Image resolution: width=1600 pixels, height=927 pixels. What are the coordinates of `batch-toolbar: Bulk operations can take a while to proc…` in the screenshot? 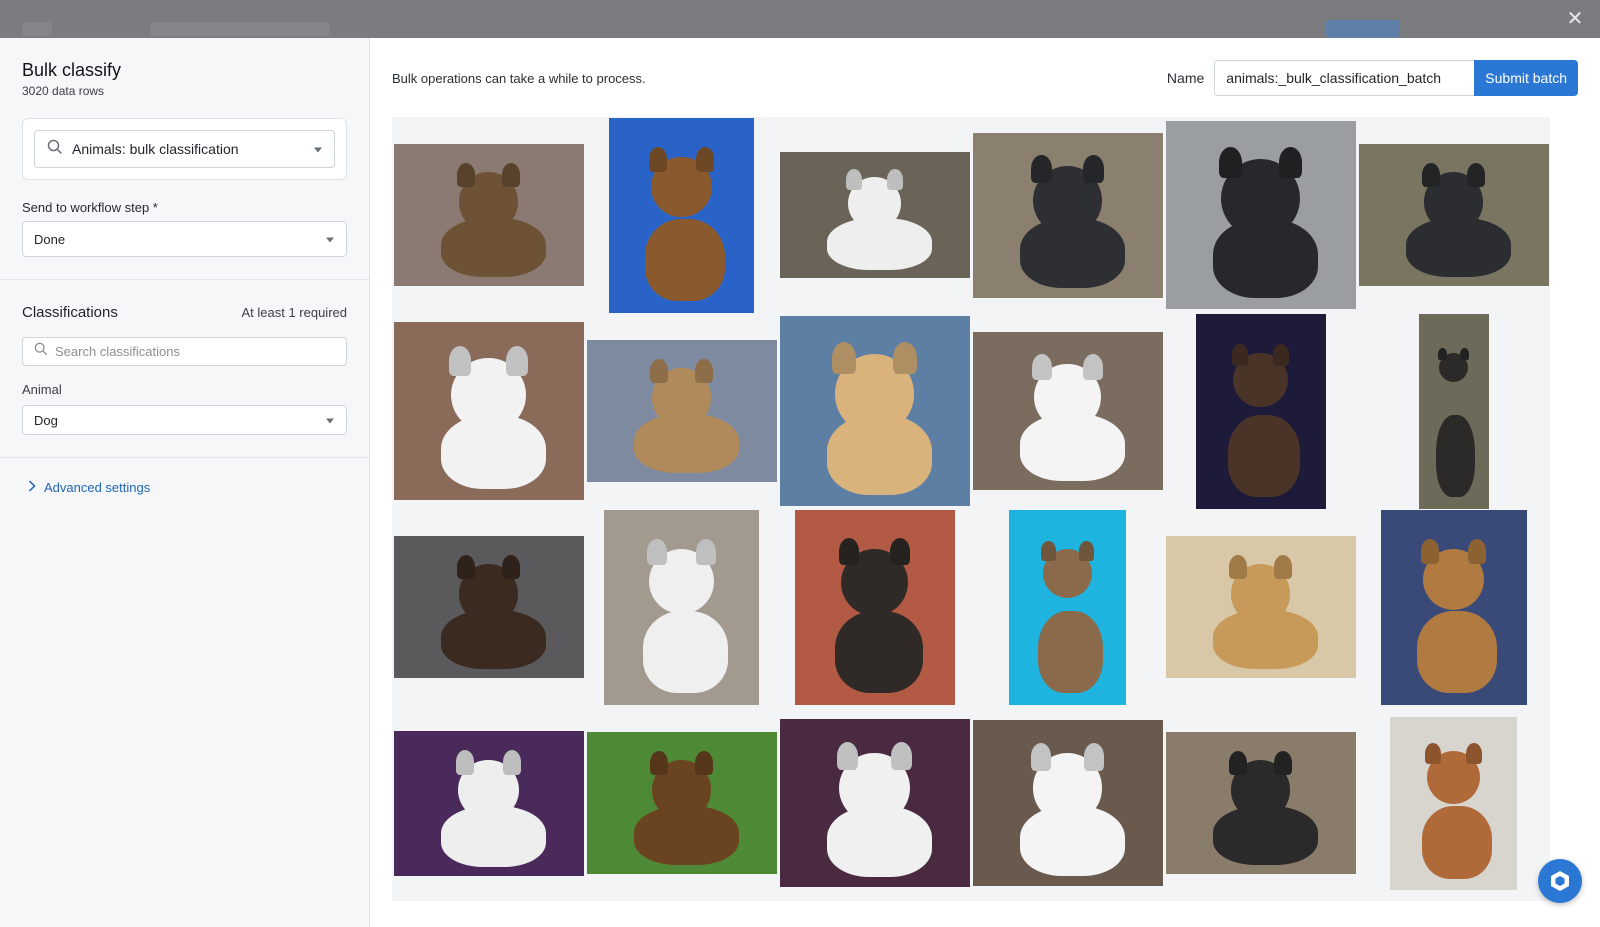 It's located at (985, 78).